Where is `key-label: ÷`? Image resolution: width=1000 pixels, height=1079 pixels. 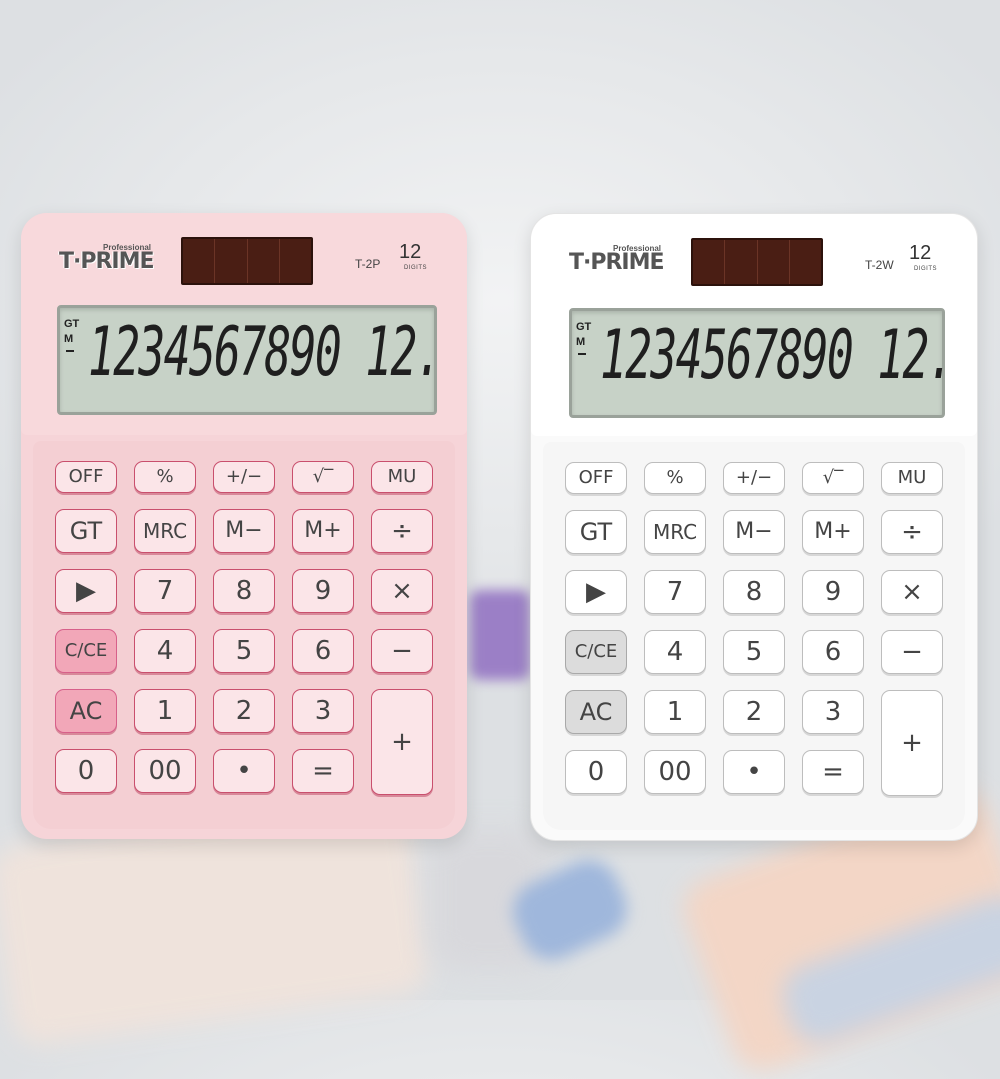
key-label: ÷ is located at coordinates (912, 532).